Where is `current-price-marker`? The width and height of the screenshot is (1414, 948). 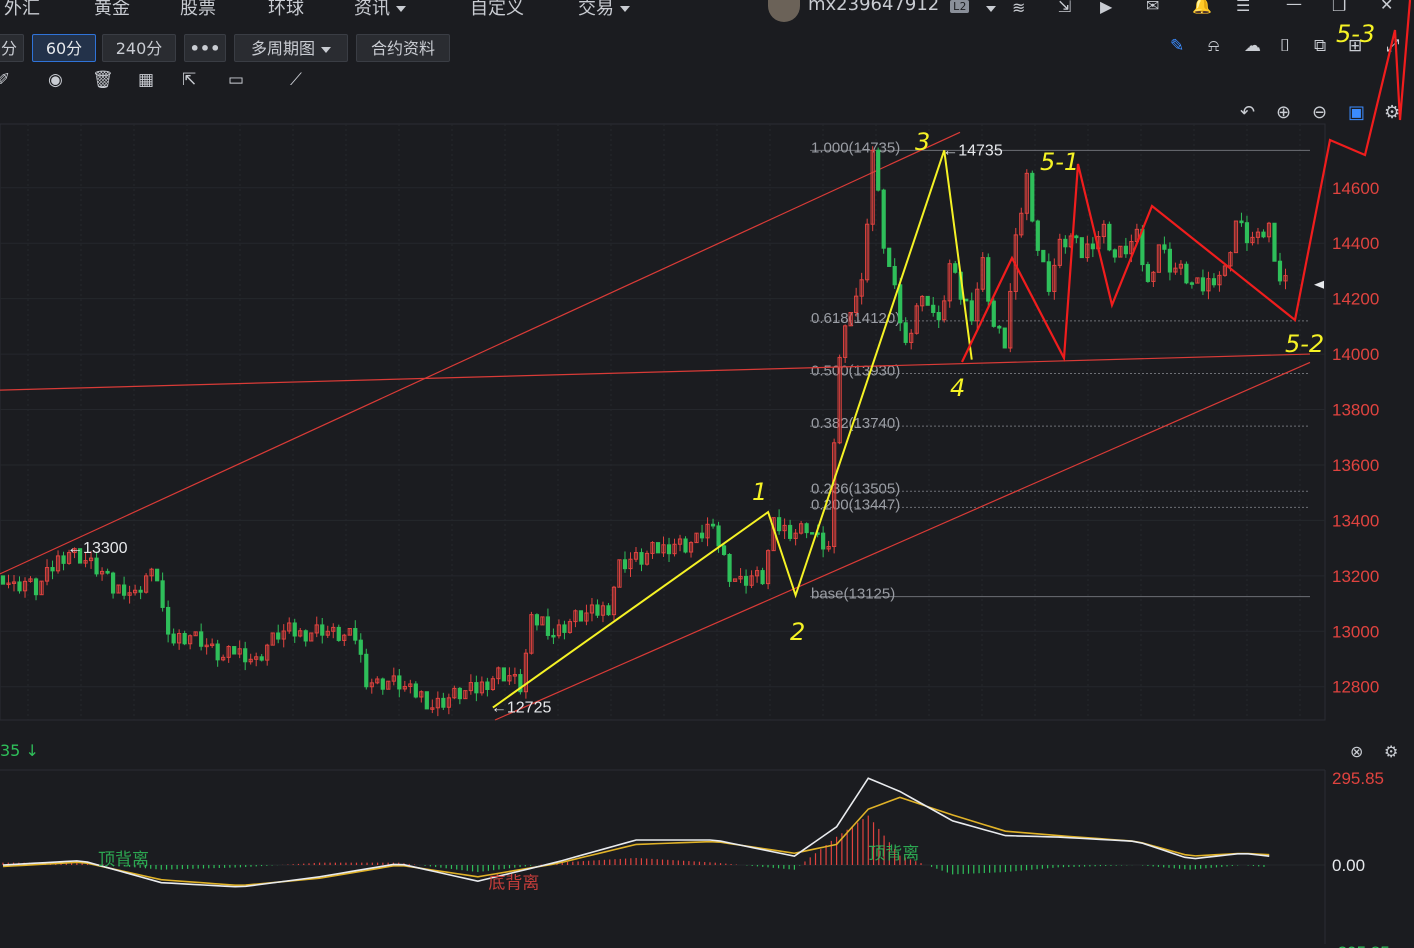
current-price-marker is located at coordinates (1319, 284).